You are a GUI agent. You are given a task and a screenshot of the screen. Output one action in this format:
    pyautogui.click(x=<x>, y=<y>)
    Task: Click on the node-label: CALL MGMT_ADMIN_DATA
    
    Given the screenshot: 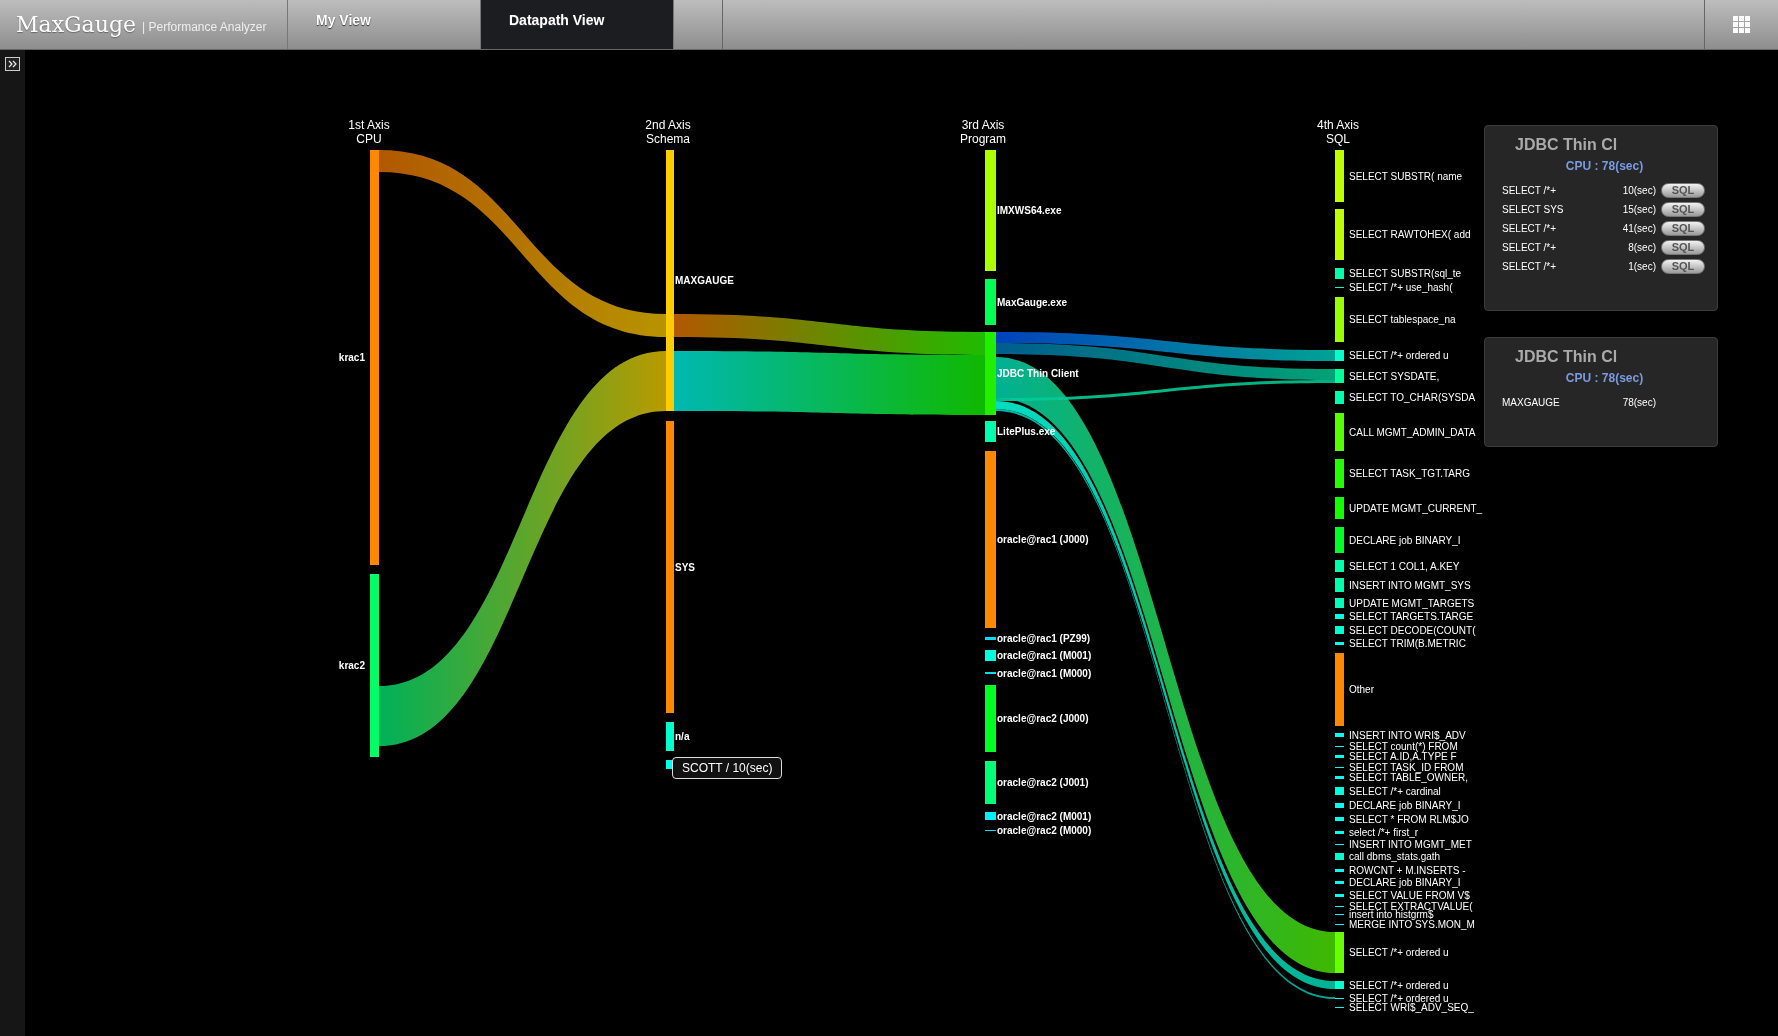 What is the action you would take?
    pyautogui.click(x=1412, y=432)
    